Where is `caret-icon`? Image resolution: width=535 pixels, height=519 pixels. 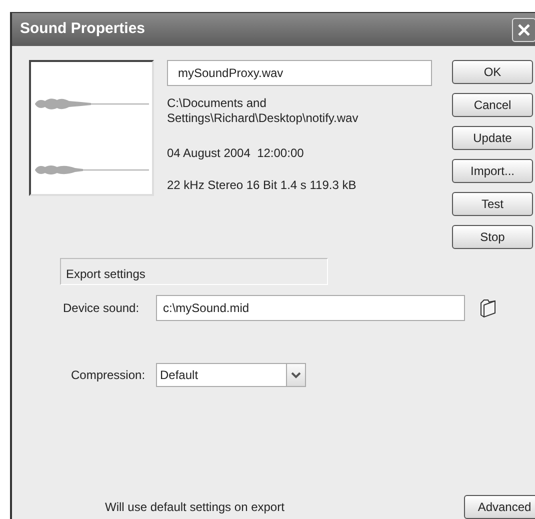 caret-icon is located at coordinates (296, 375).